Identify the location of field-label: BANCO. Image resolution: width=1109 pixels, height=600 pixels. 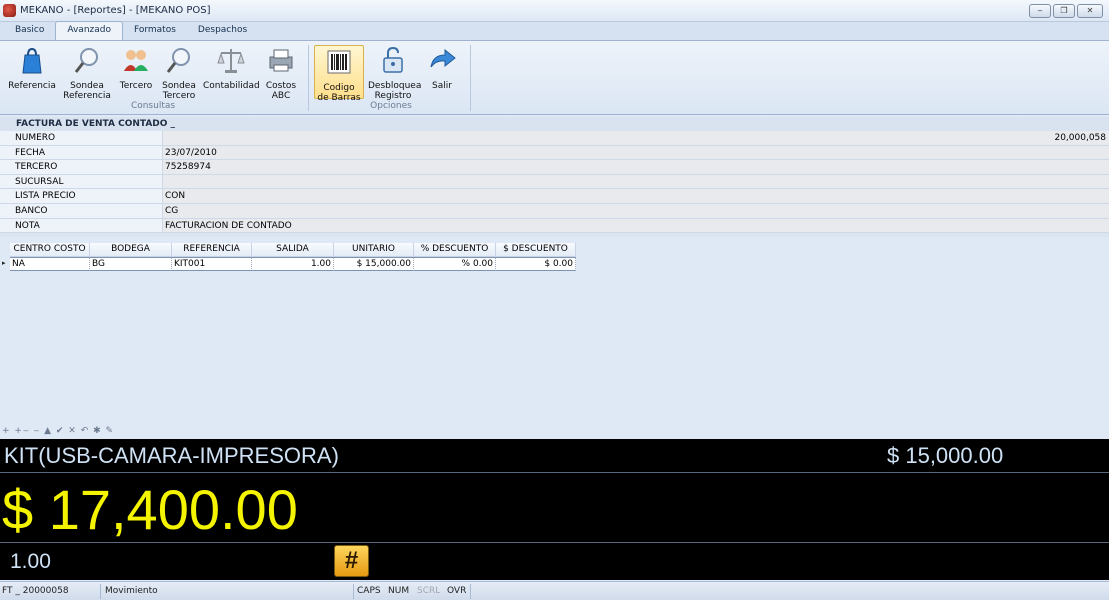
(81, 210).